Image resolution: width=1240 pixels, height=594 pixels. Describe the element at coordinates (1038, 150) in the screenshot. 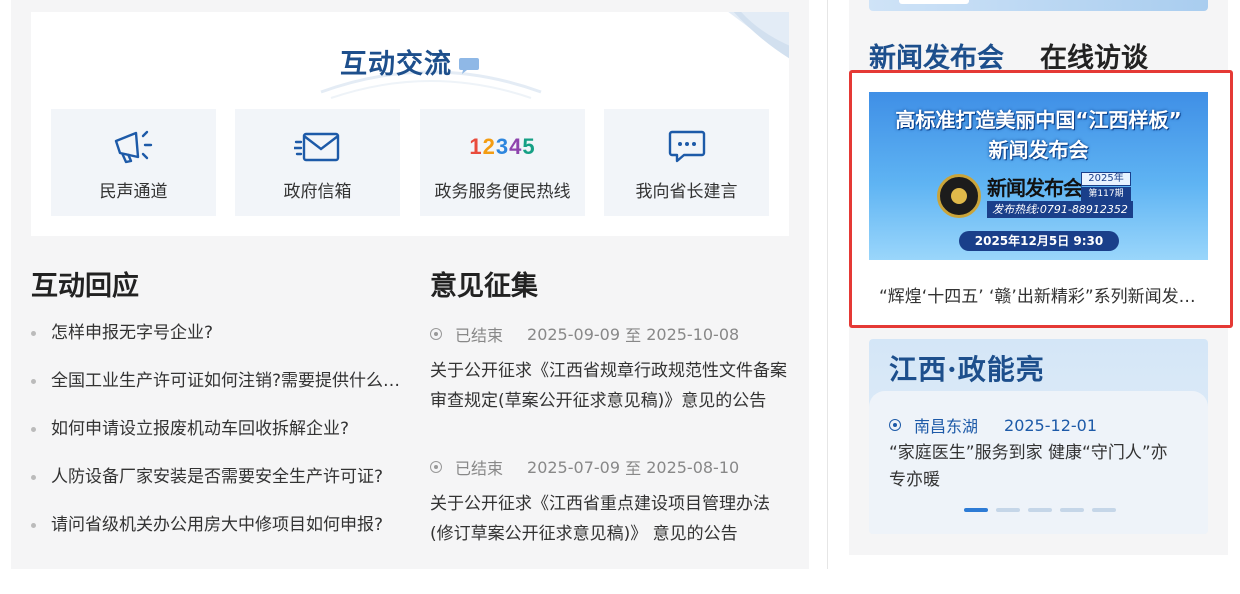

I see `banner-title-line2: 新闻发布会` at that location.